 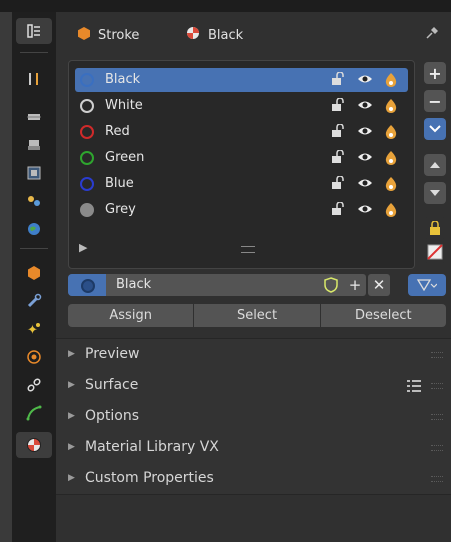 What do you see at coordinates (253, 479) in the screenshot?
I see `collapsible-section: ▶ Custom Properties` at bounding box center [253, 479].